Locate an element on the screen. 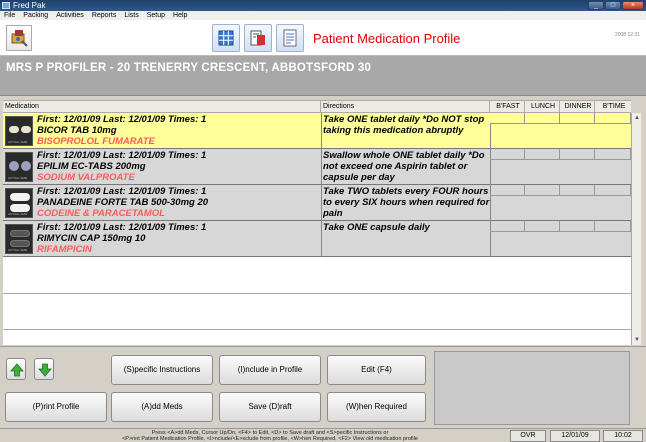 The height and width of the screenshot is (442, 646). generic-name: CODEINE & PARACETAMOL is located at coordinates (101, 213).